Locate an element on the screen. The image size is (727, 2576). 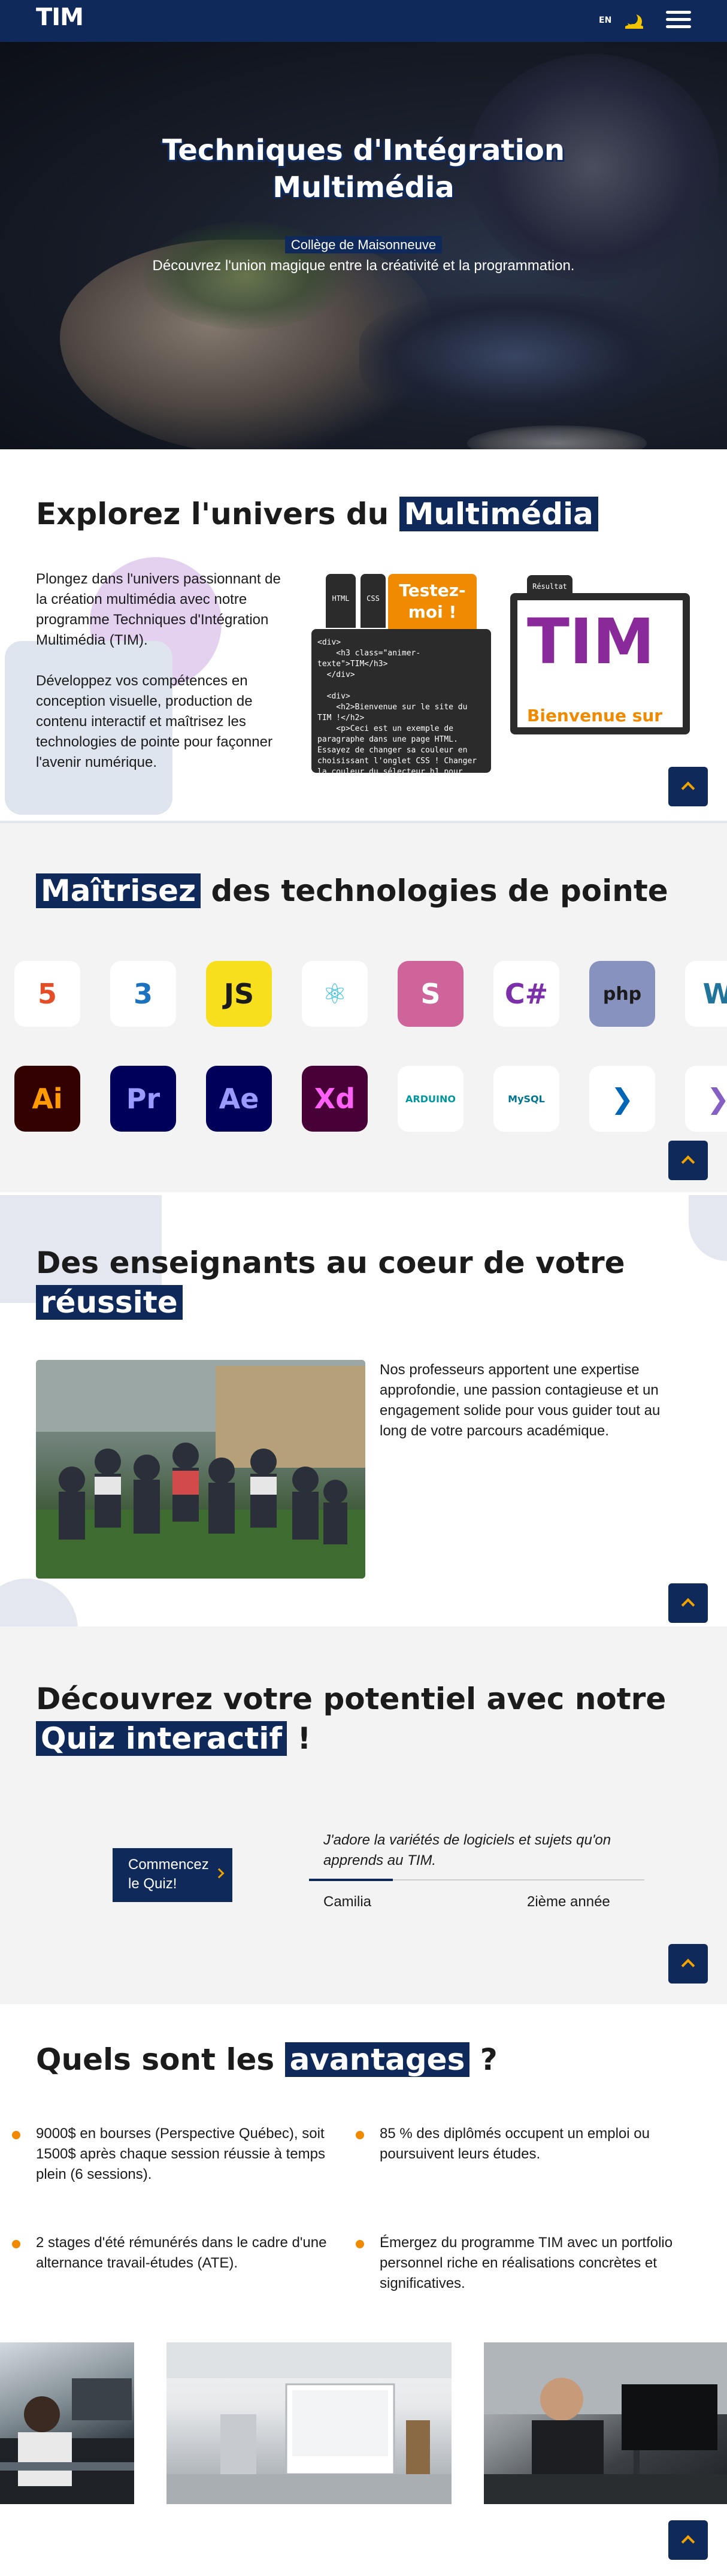
start-quiz-button: Commencez le Quiz! is located at coordinates (172, 1875).